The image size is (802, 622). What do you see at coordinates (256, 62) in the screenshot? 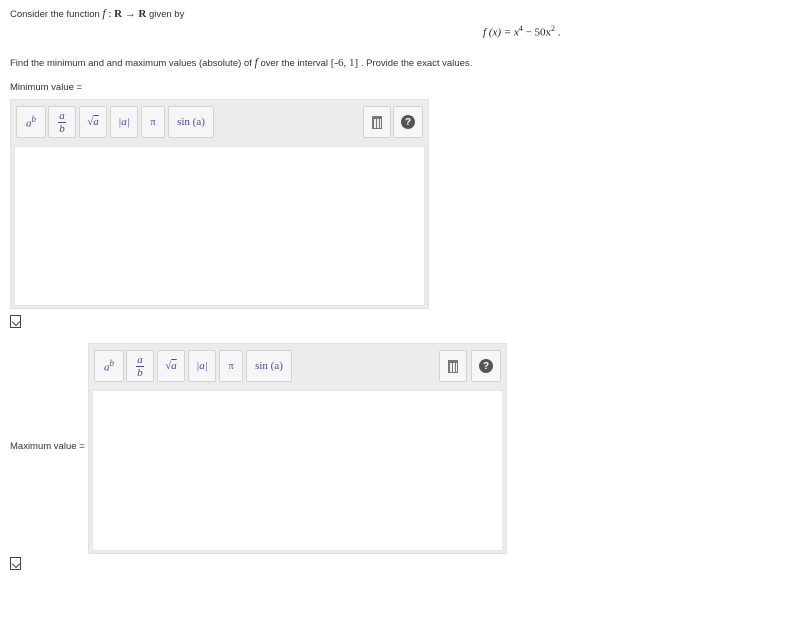
I see `instruction-f: f` at bounding box center [256, 62].